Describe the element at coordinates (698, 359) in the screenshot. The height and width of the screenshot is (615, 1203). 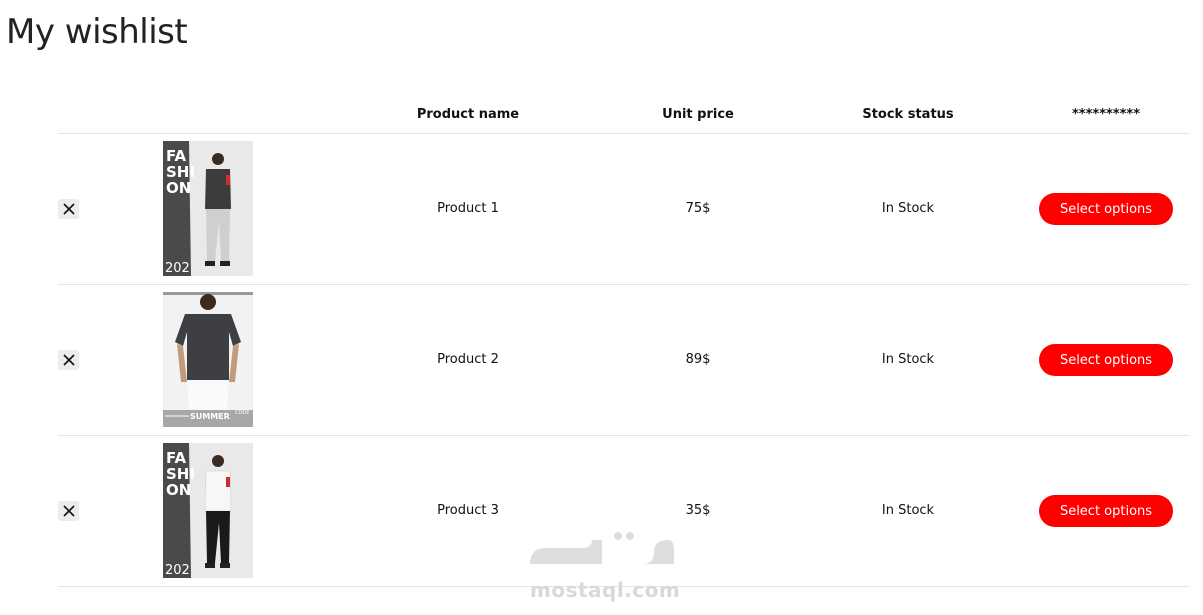
I see `product-price: 89$` at that location.